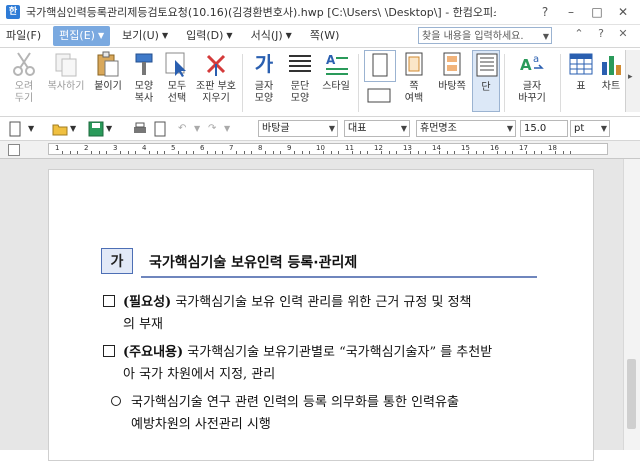 Image resolution: width=640 pixels, height=461 pixels. I want to click on preview-icon, so click(160, 129).